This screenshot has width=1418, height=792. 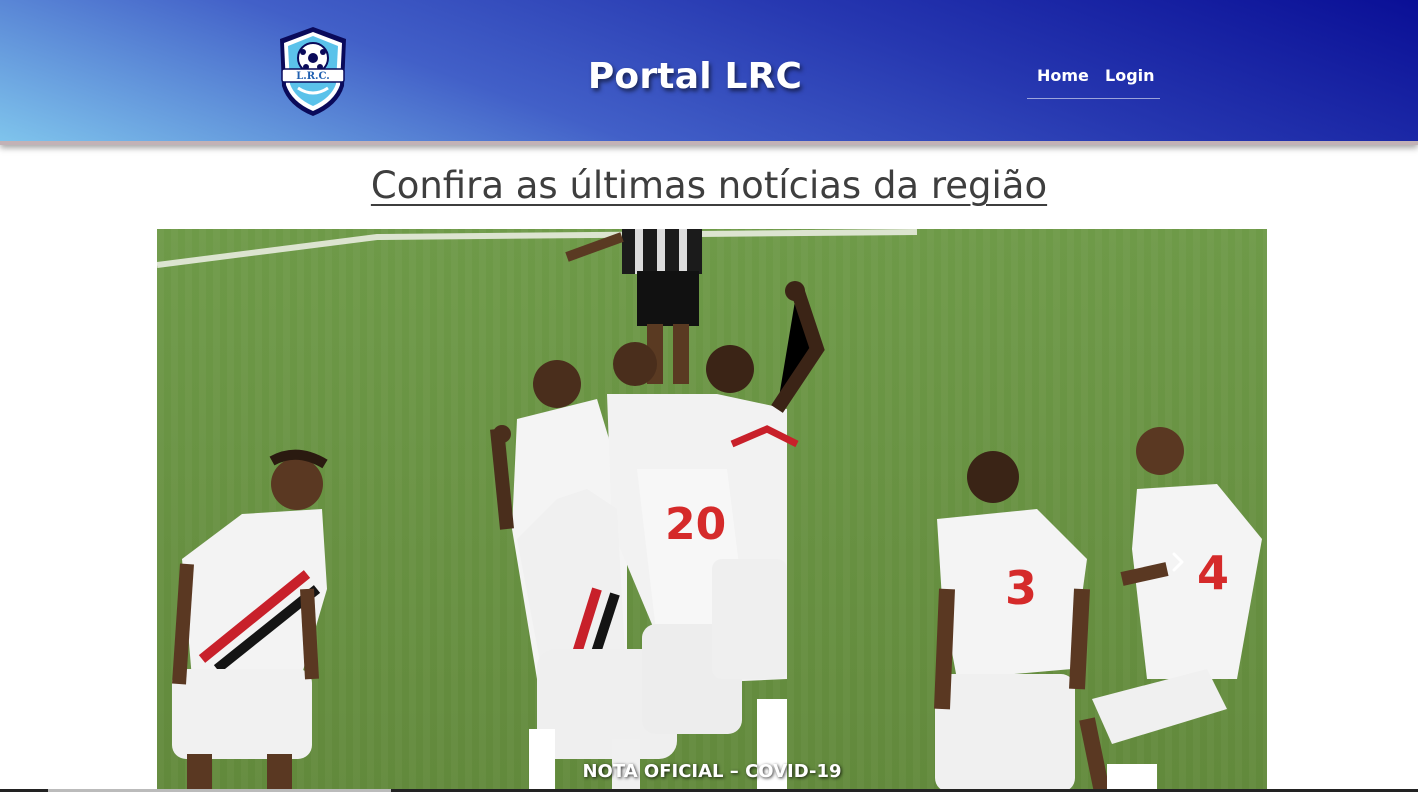 What do you see at coordinates (709, 185) in the screenshot?
I see `page-headline: Confira as últimas notícias da região` at bounding box center [709, 185].